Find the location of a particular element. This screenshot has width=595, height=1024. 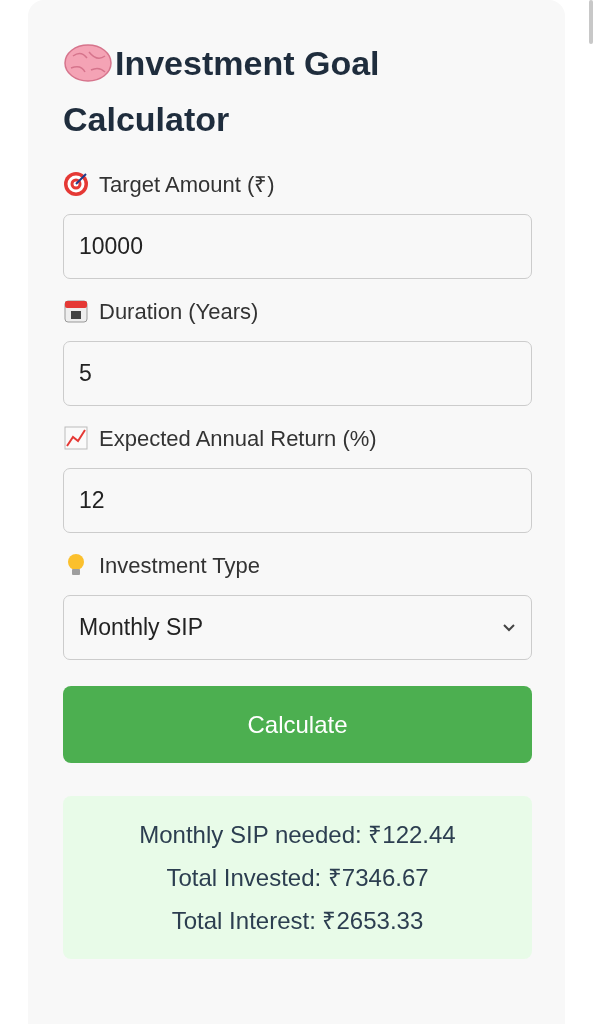

chart-icon is located at coordinates (76, 438).